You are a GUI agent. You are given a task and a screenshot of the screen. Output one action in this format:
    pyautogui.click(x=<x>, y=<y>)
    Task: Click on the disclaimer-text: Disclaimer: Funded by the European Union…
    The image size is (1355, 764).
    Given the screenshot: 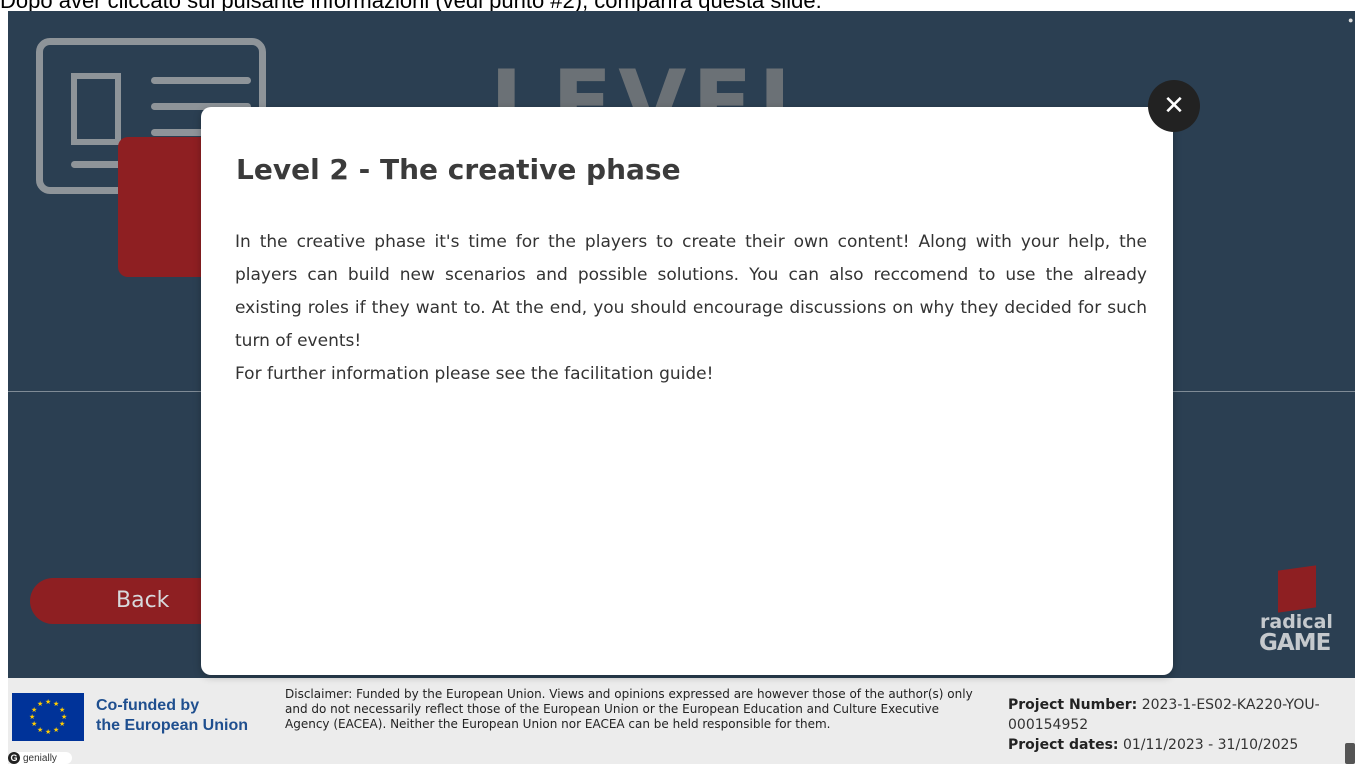 What is the action you would take?
    pyautogui.click(x=629, y=709)
    